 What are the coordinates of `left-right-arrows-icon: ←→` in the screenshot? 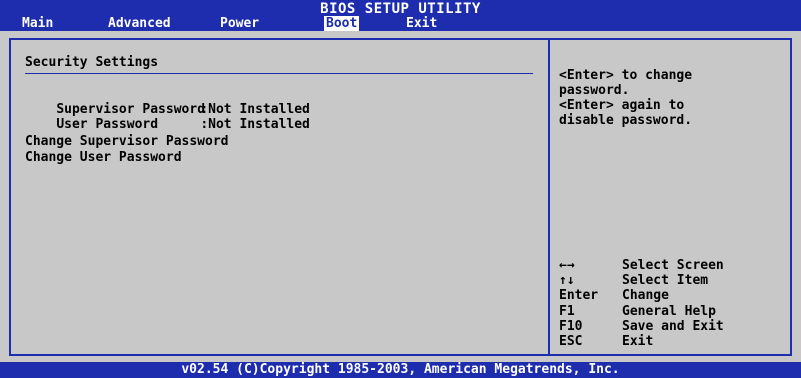 It's located at (567, 265).